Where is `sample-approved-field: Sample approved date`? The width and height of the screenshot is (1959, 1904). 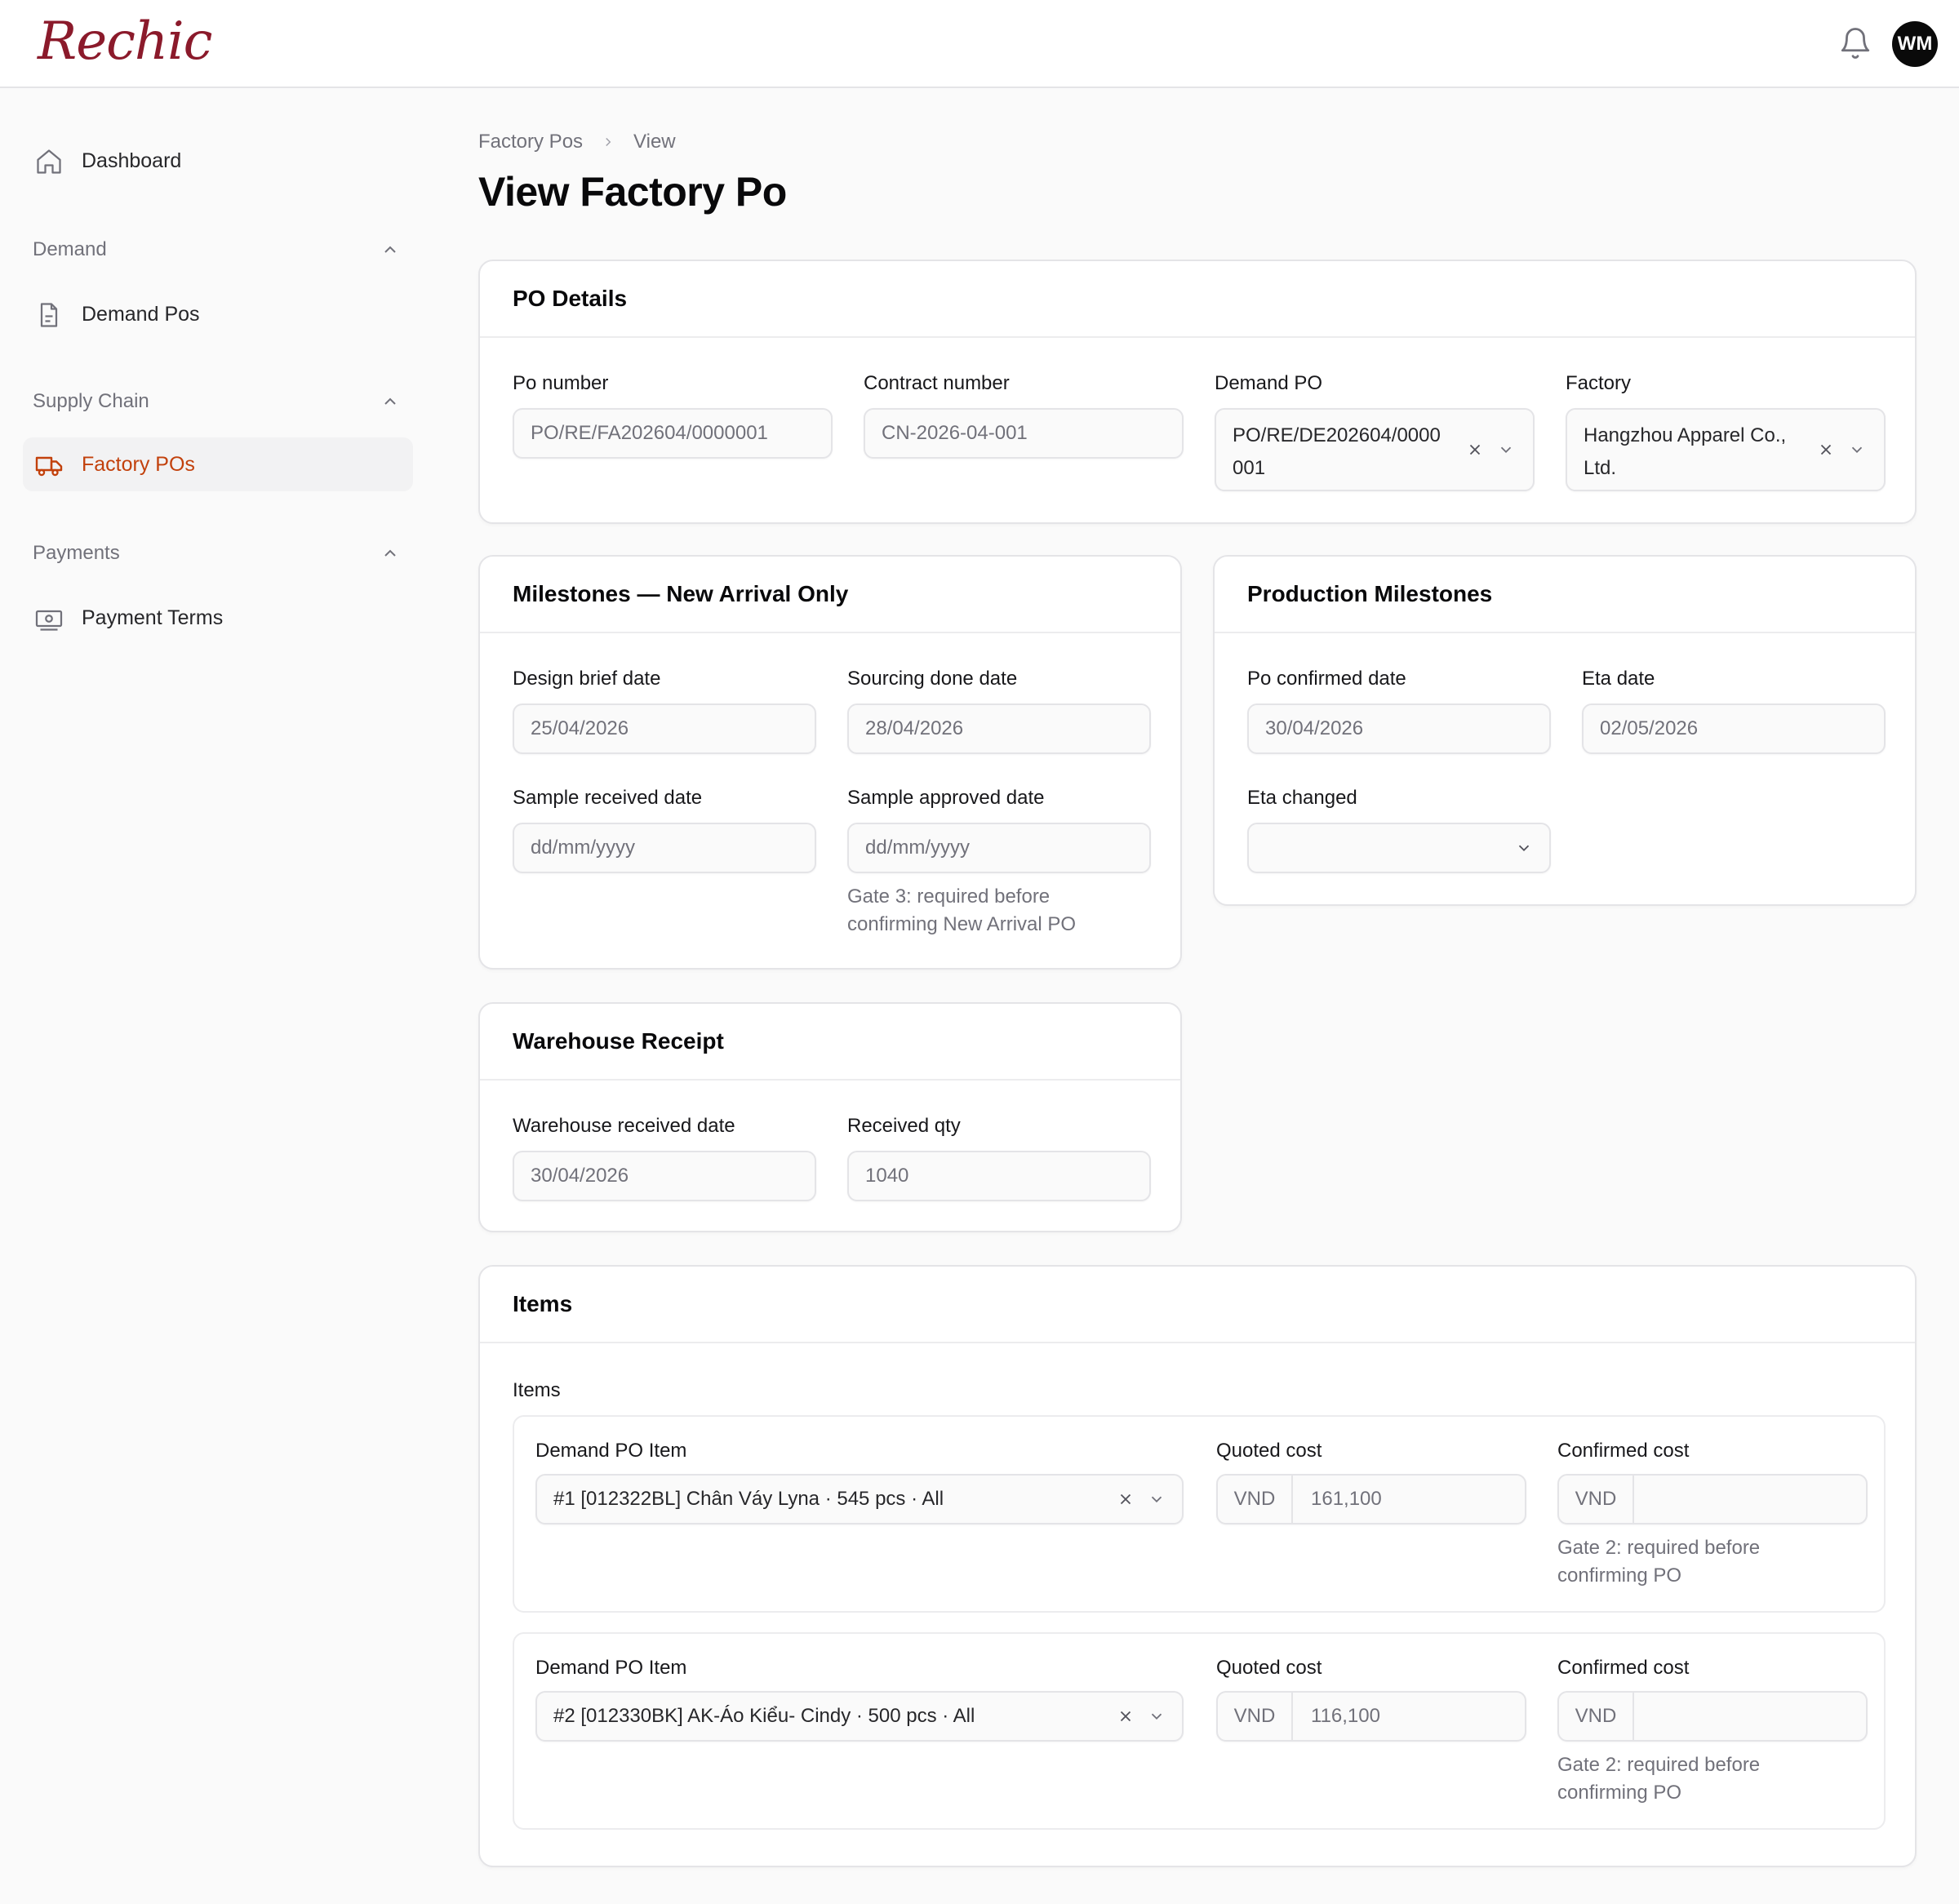 sample-approved-field: Sample approved date is located at coordinates (946, 798).